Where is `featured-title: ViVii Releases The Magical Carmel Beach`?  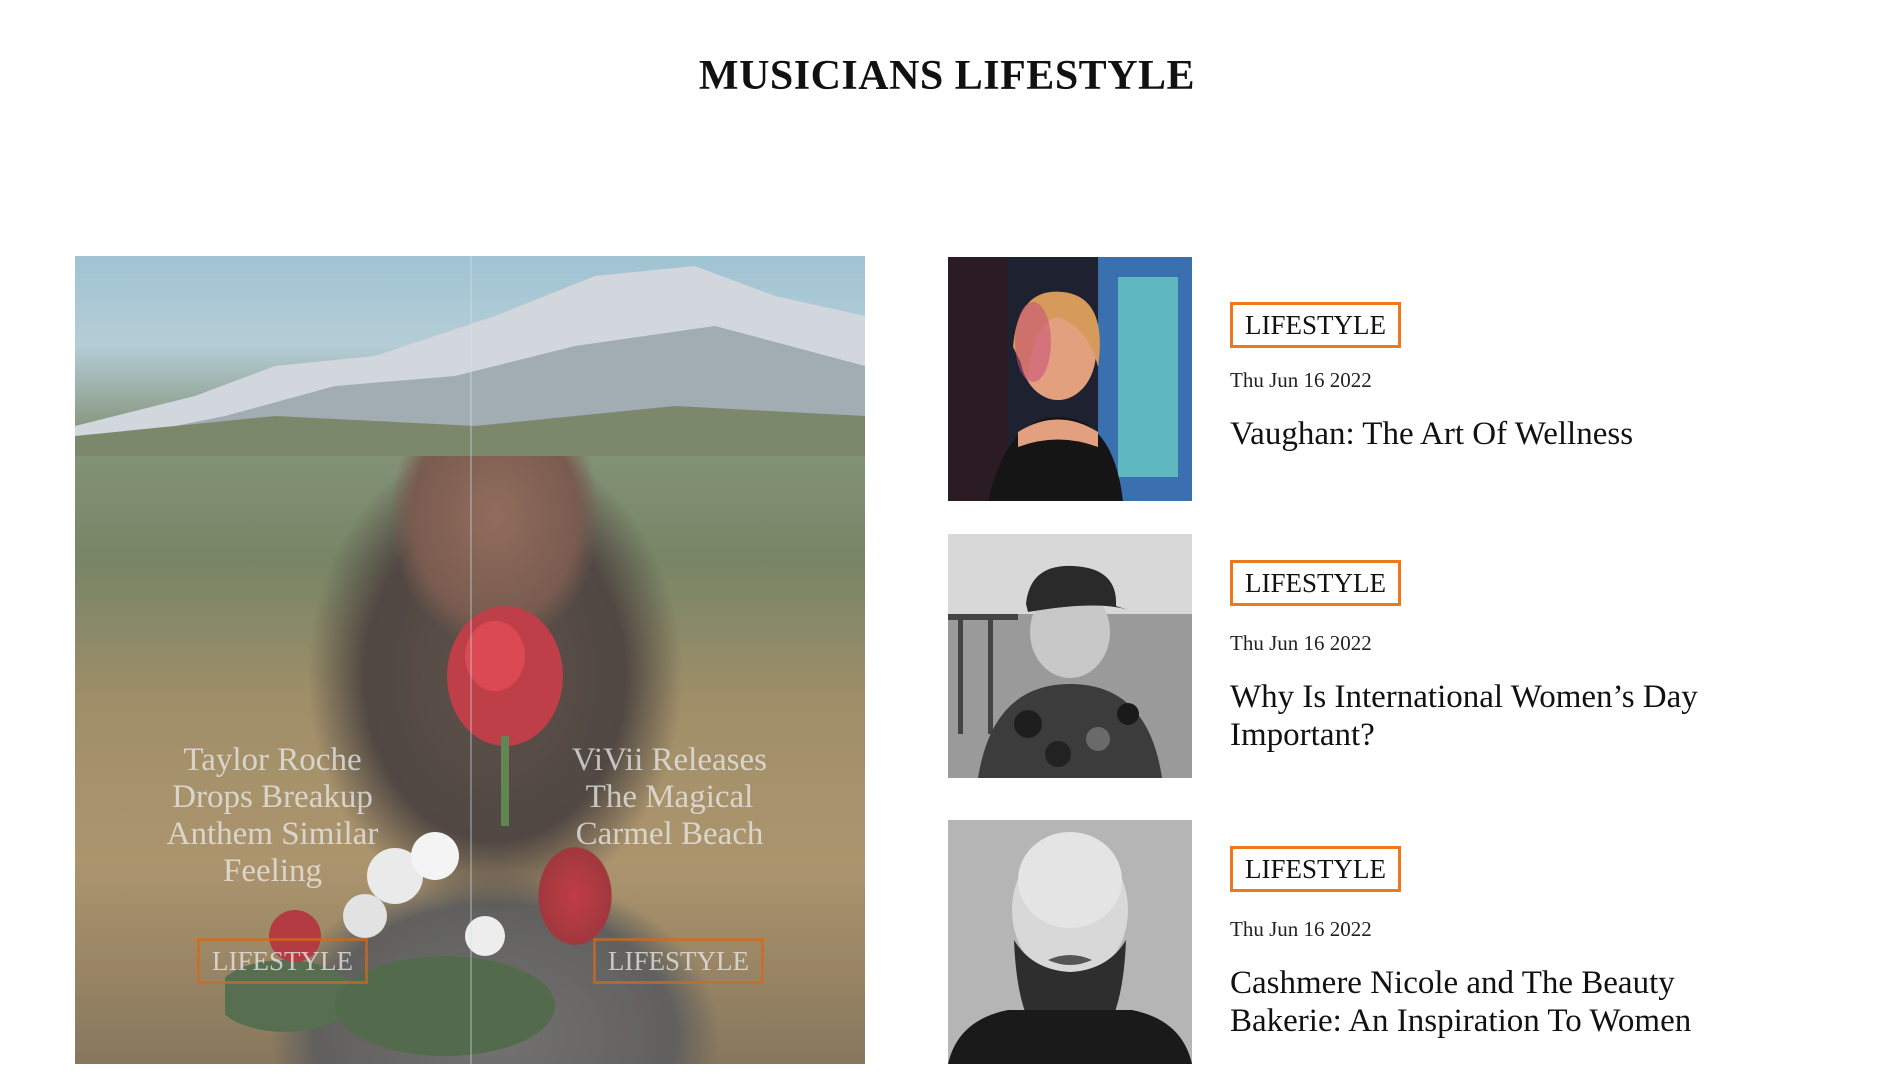
featured-title: ViVii Releases The Magical Carmel Beach is located at coordinates (668, 797).